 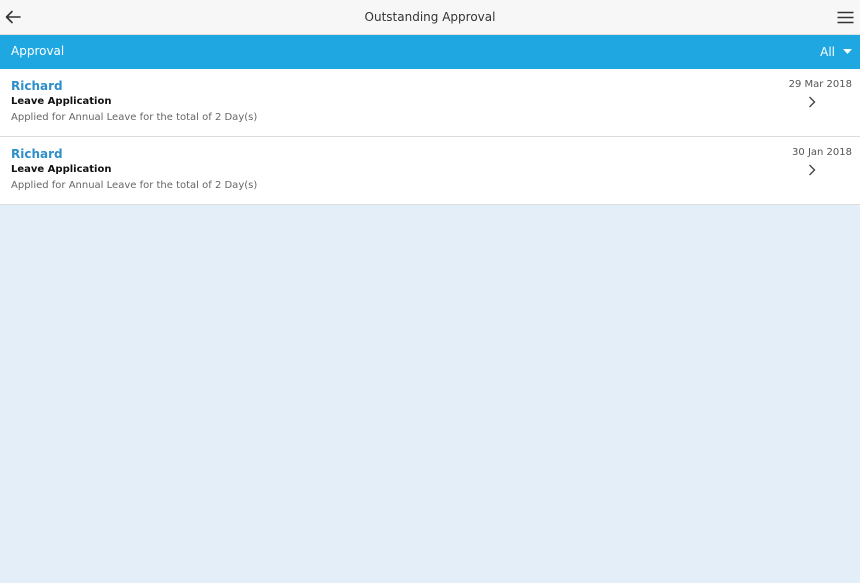 What do you see at coordinates (822, 152) in the screenshot?
I see `request-date: 30 Jan 2018` at bounding box center [822, 152].